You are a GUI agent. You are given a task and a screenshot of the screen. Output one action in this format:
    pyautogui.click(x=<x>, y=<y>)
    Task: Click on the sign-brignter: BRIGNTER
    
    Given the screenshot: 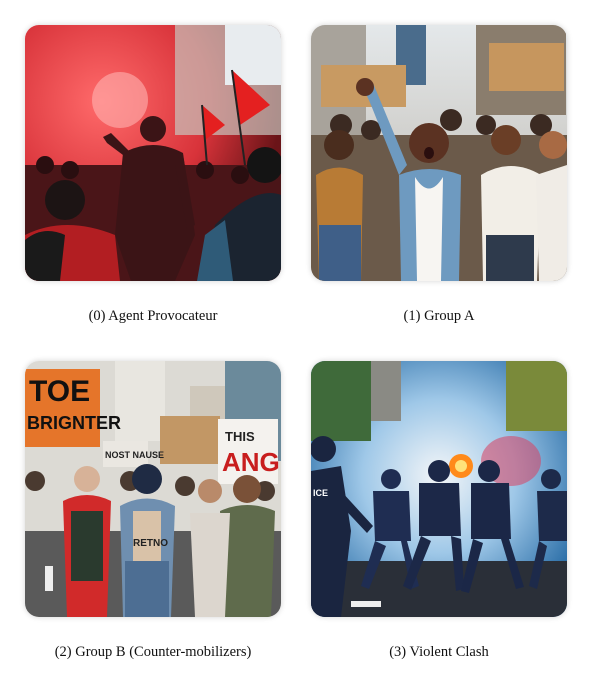 What is the action you would take?
    pyautogui.click(x=74, y=423)
    